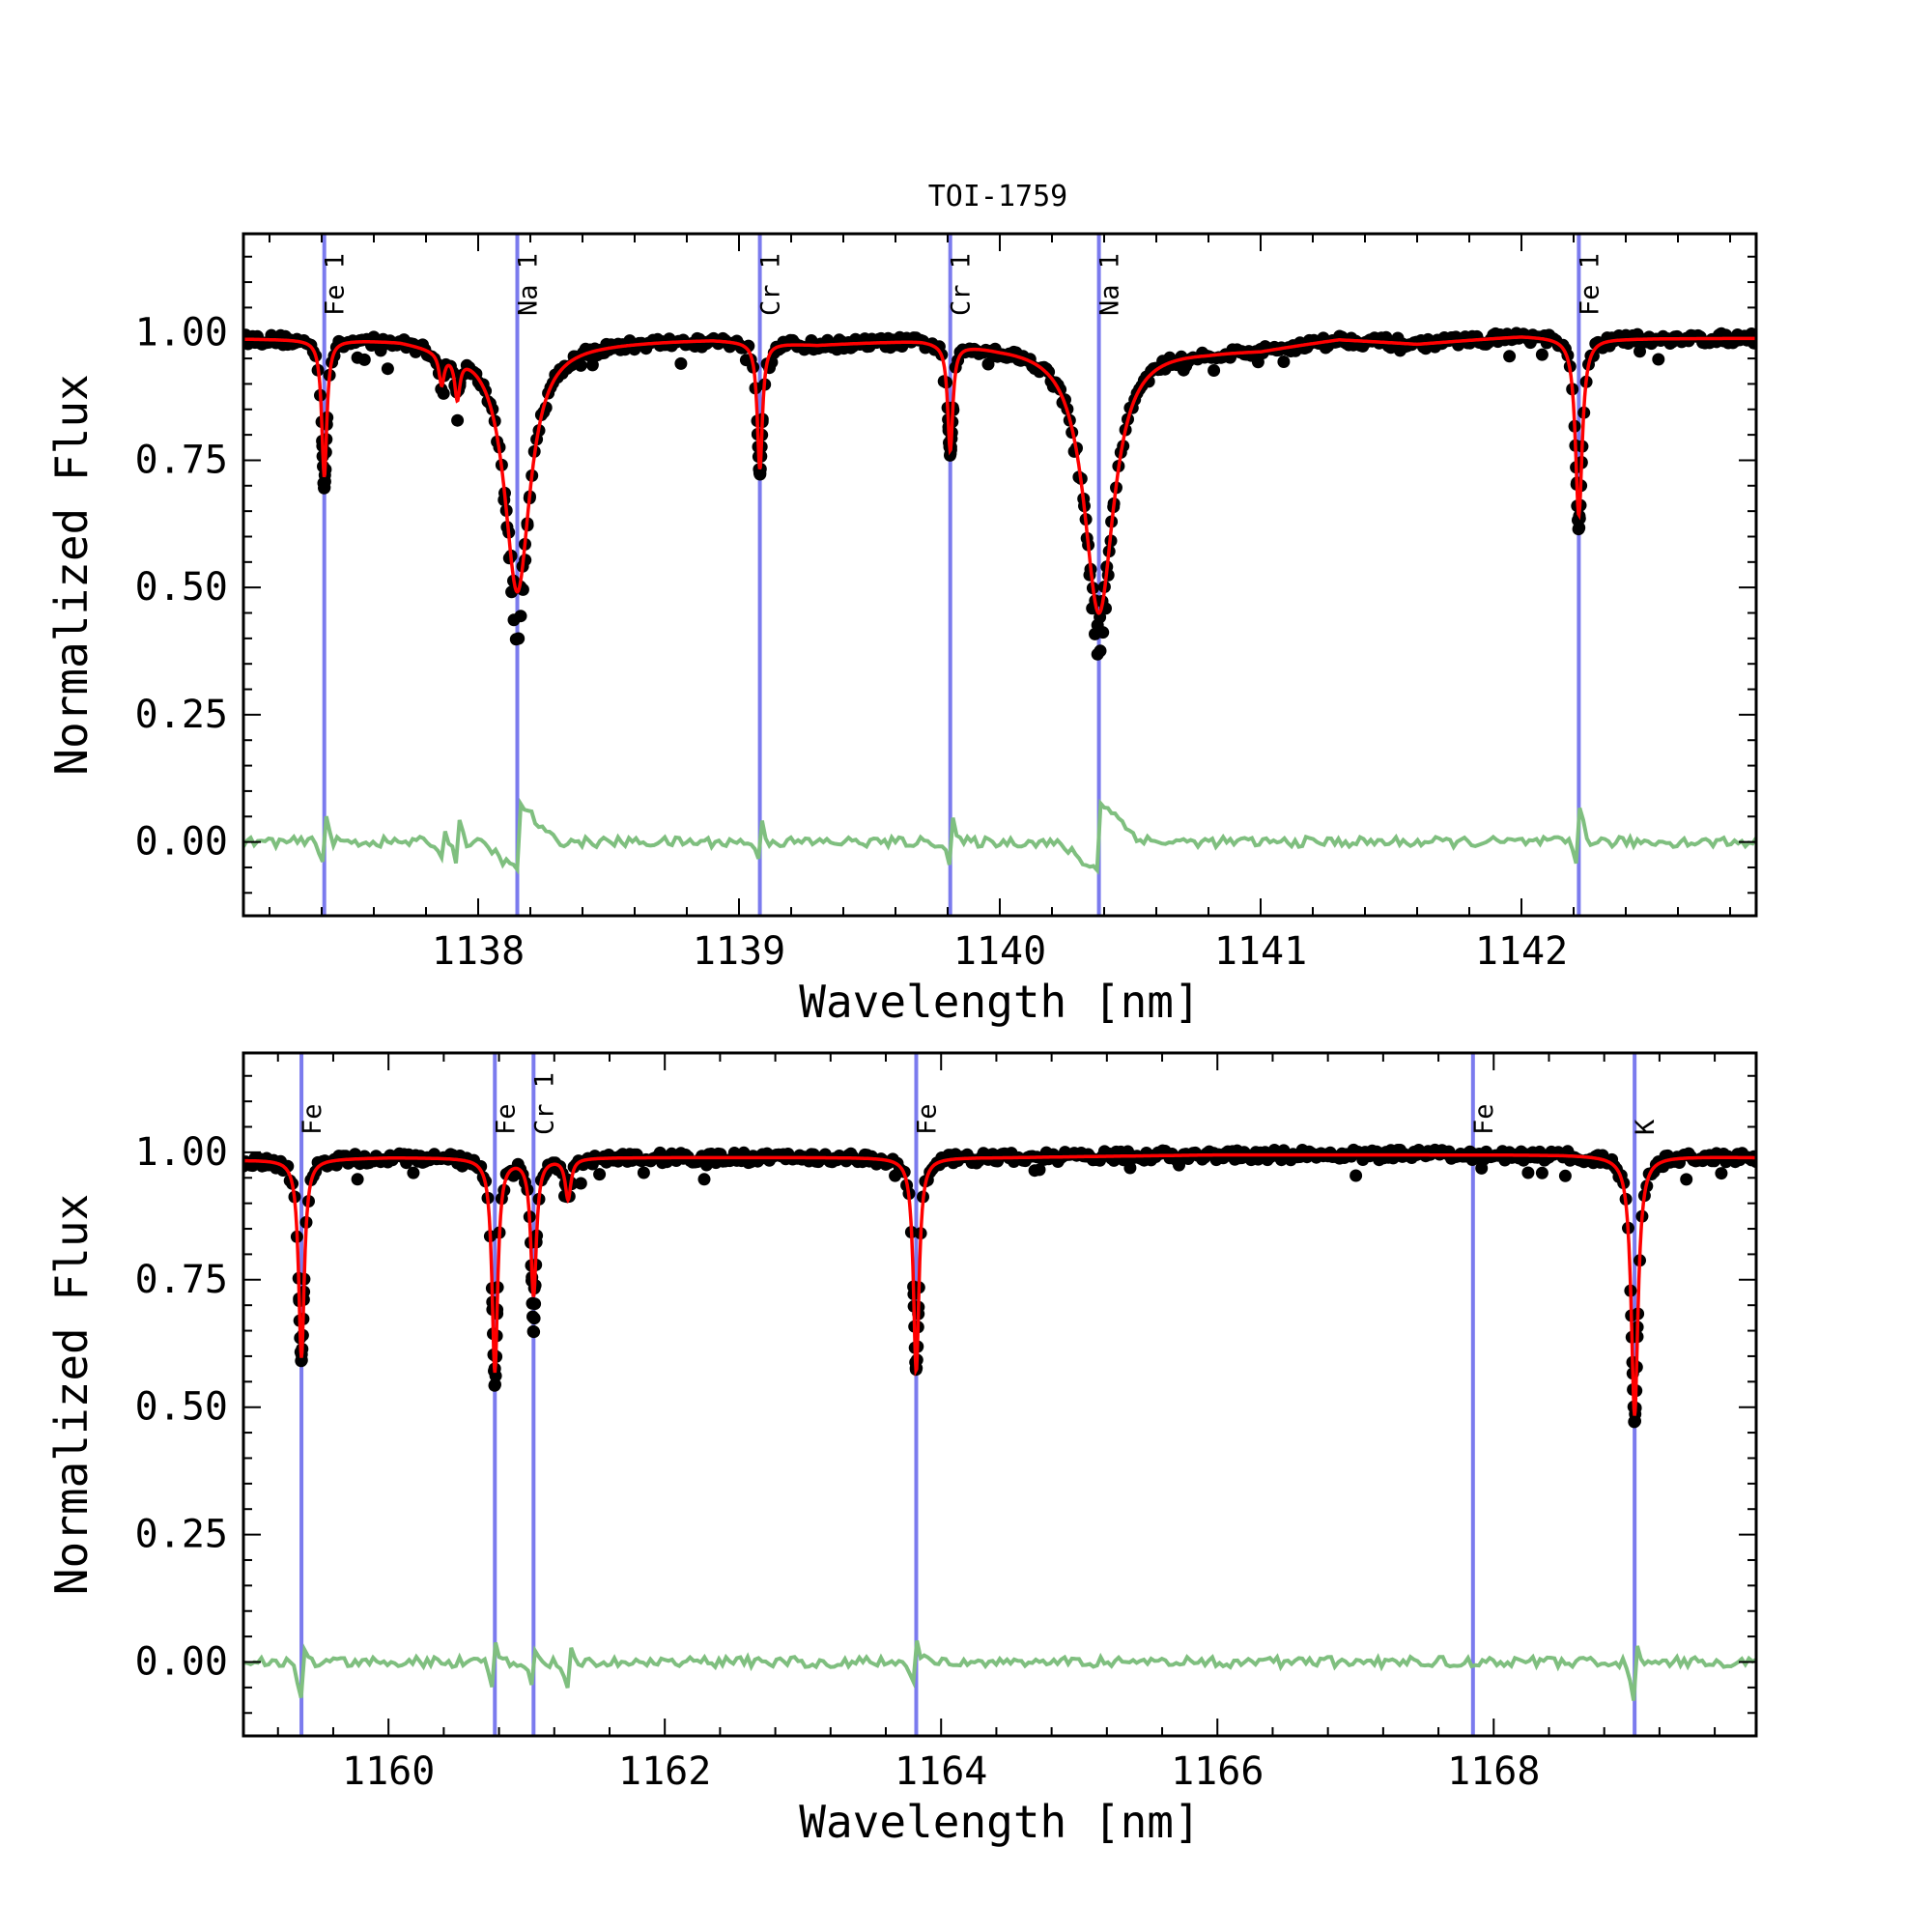 The width and height of the screenshot is (1932, 1932). What do you see at coordinates (739, 951) in the screenshot?
I see `x-tick-label: 1139` at bounding box center [739, 951].